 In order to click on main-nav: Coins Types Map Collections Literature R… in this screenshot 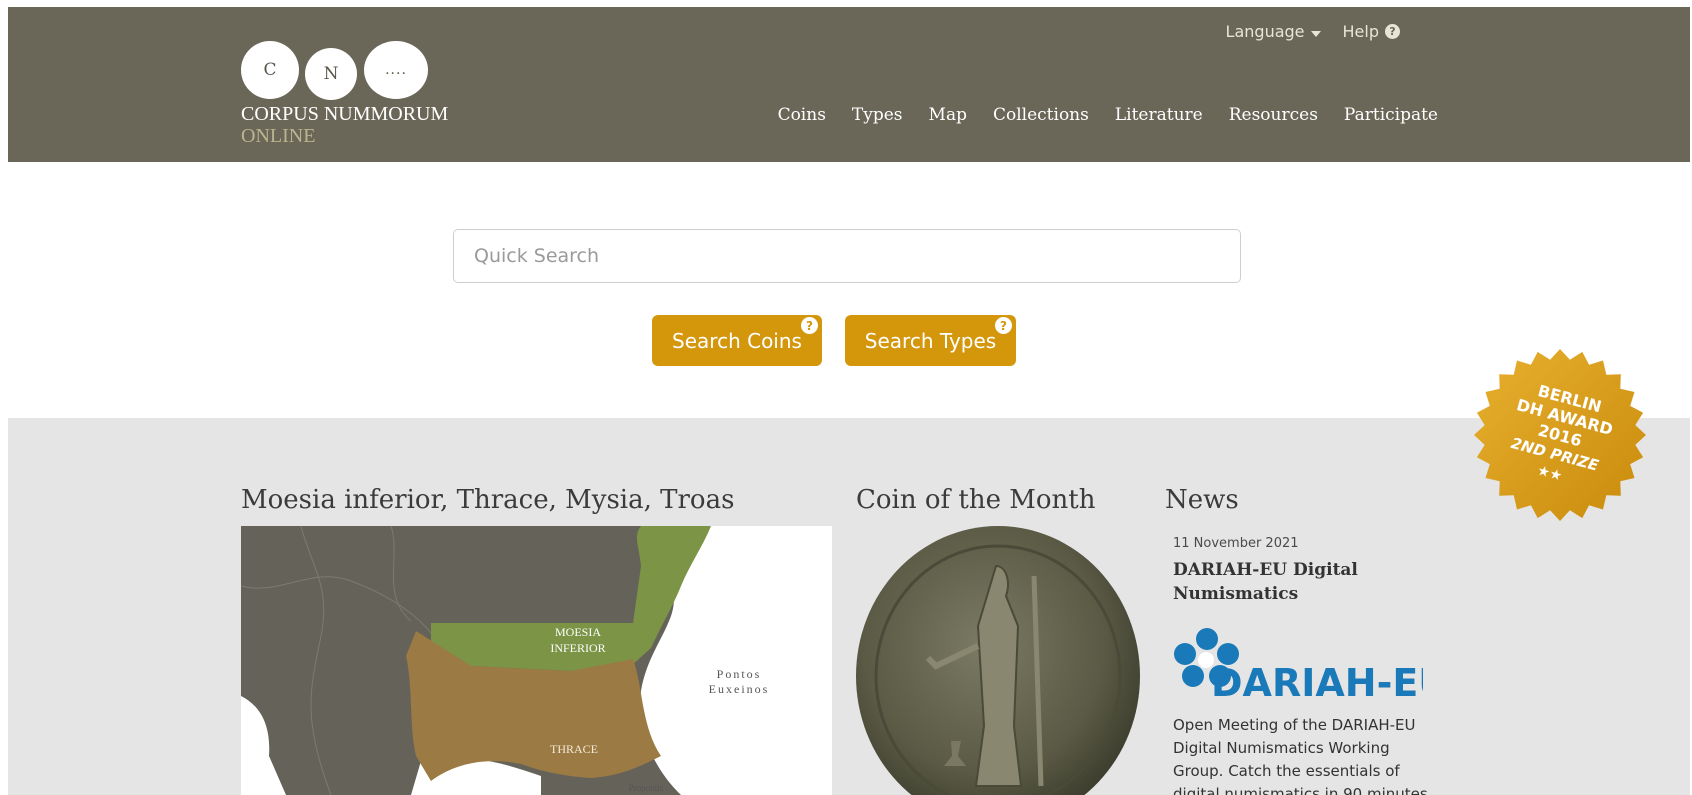, I will do `click(1108, 115)`.